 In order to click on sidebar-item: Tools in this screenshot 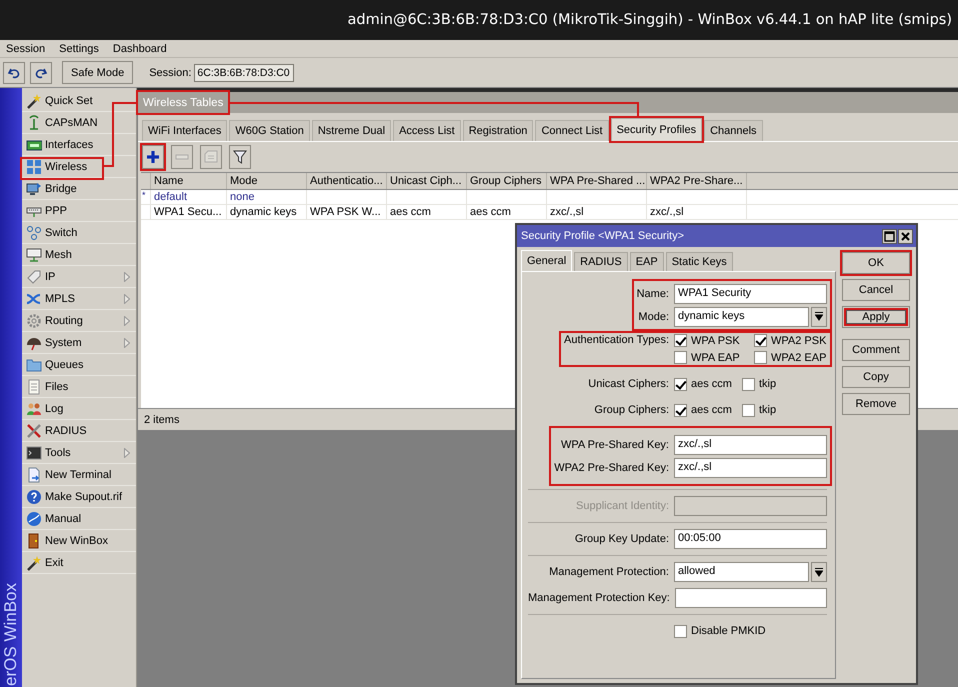, I will do `click(79, 453)`.